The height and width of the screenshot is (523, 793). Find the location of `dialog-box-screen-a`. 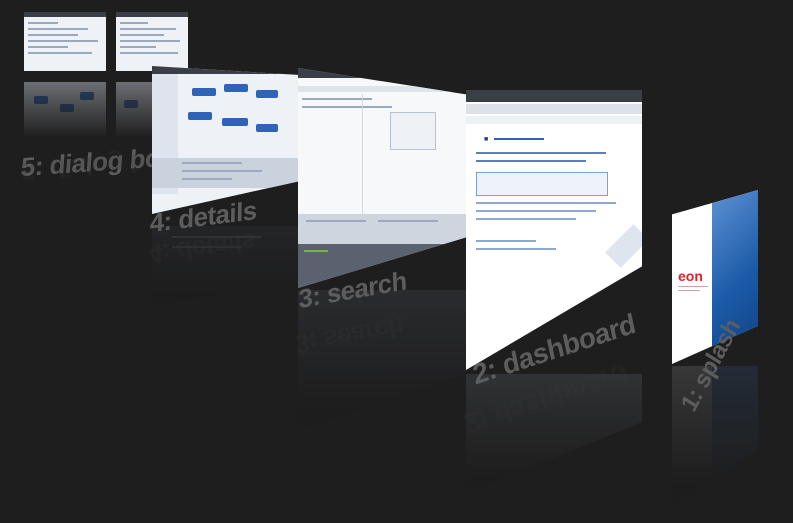

dialog-box-screen-a is located at coordinates (65, 41).